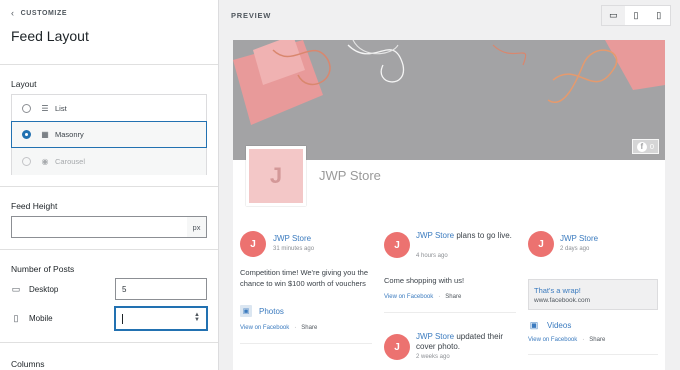 This screenshot has width=680, height=370. I want to click on number-stepper: ▲ ▼, so click(197, 317).